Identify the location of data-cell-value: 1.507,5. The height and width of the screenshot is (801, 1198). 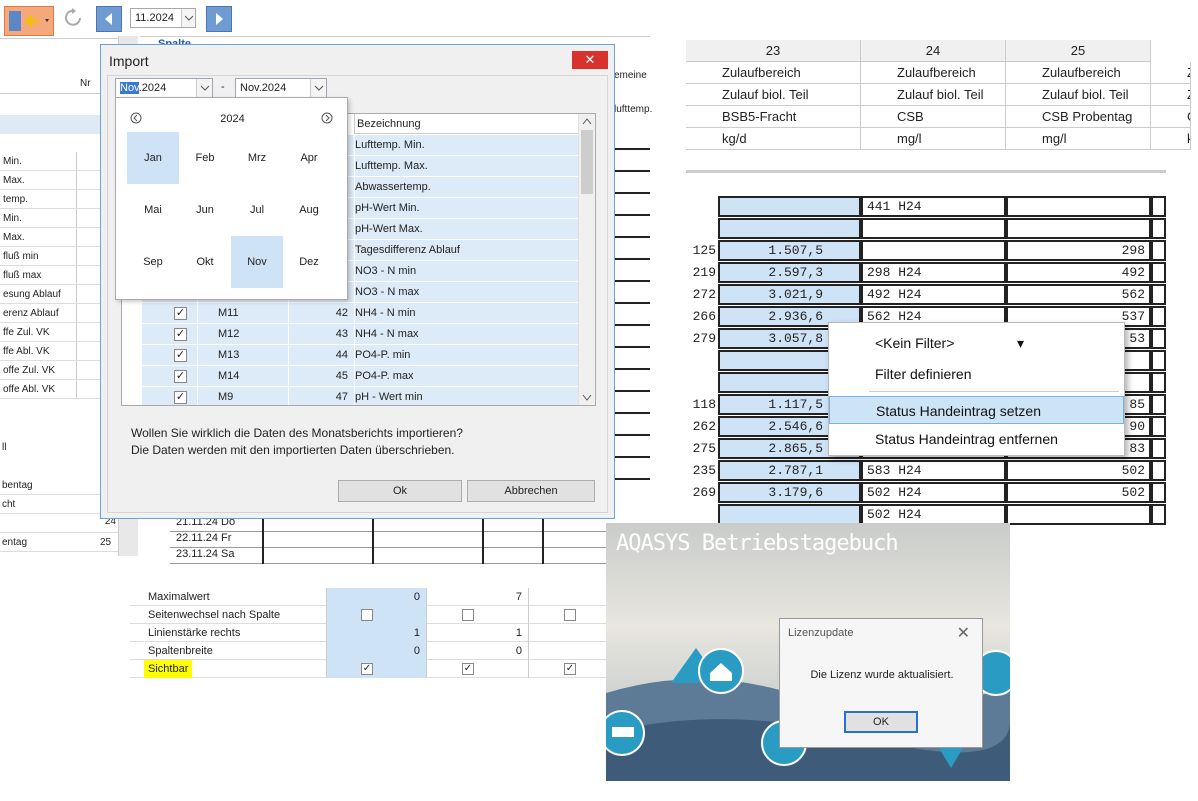
(789, 250).